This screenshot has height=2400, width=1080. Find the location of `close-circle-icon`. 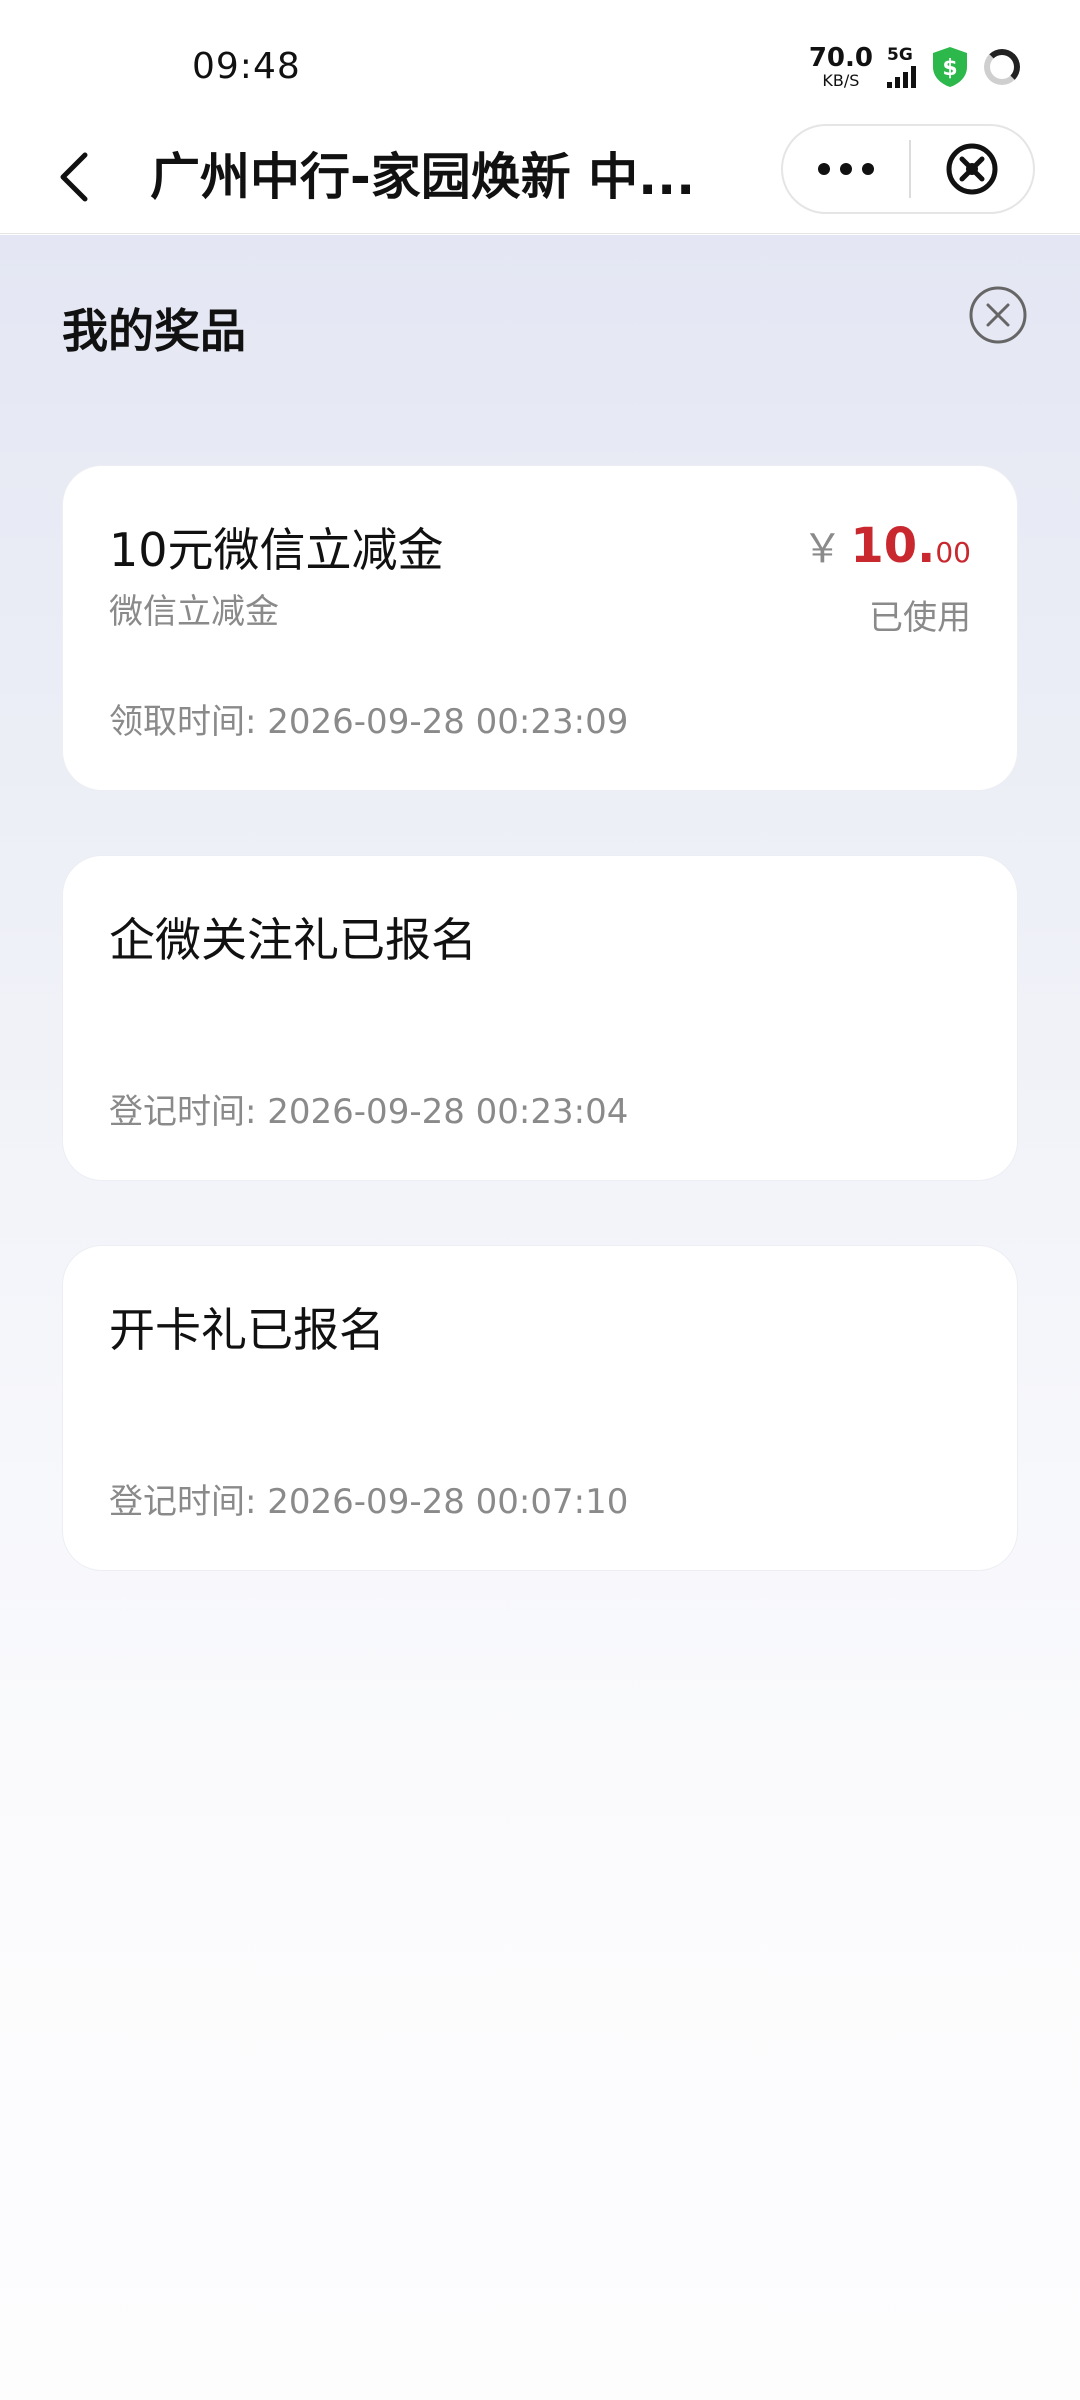

close-circle-icon is located at coordinates (972, 169).